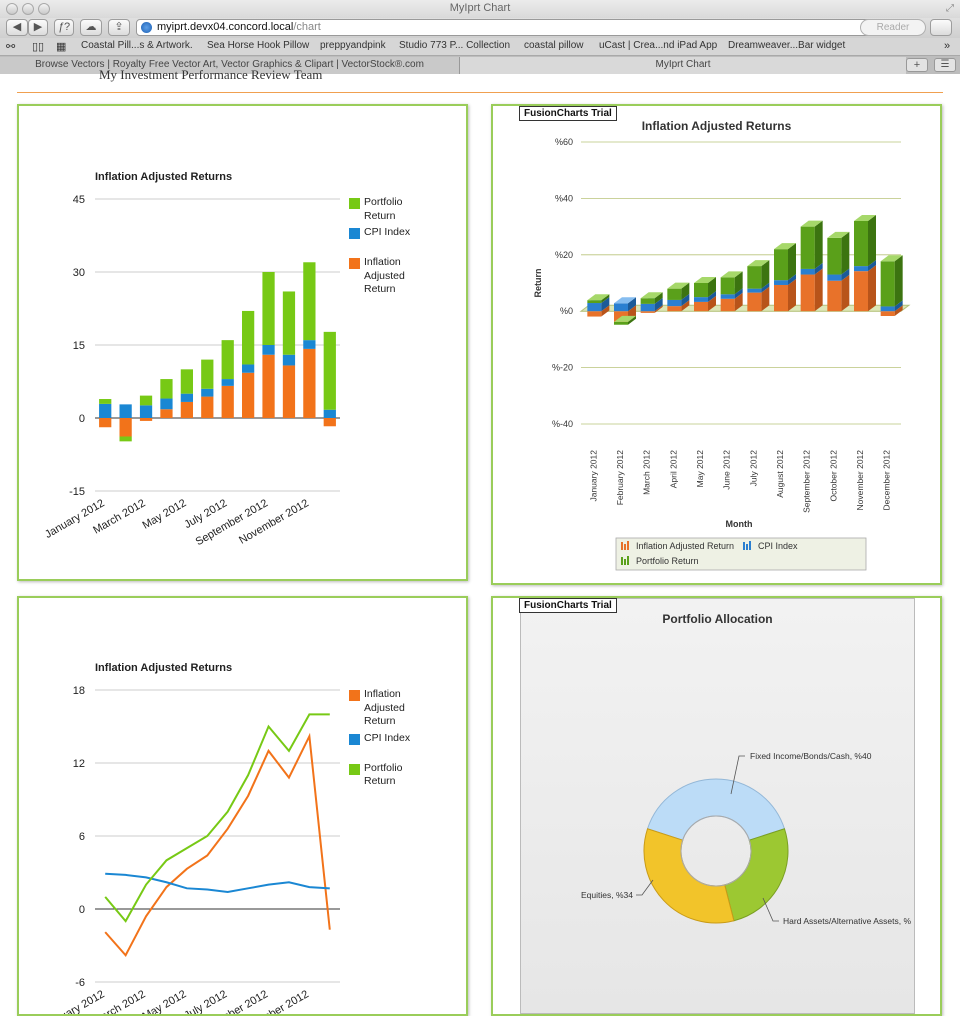 The image size is (960, 1016). I want to click on more-bookmarks-icon: », so click(947, 46).